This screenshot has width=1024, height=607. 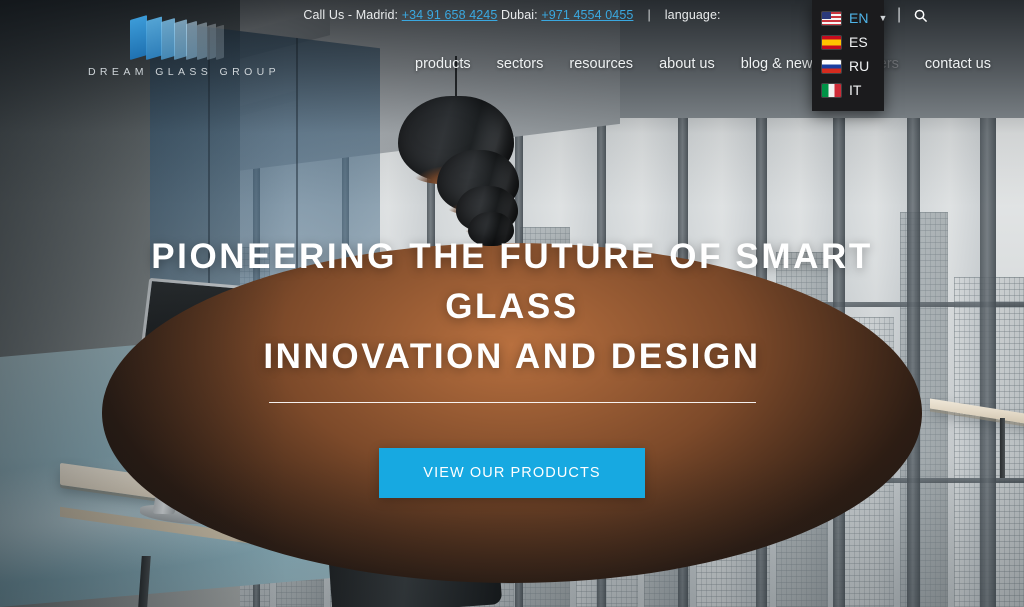 What do you see at coordinates (848, 66) in the screenshot?
I see `language-option-ru: RU` at bounding box center [848, 66].